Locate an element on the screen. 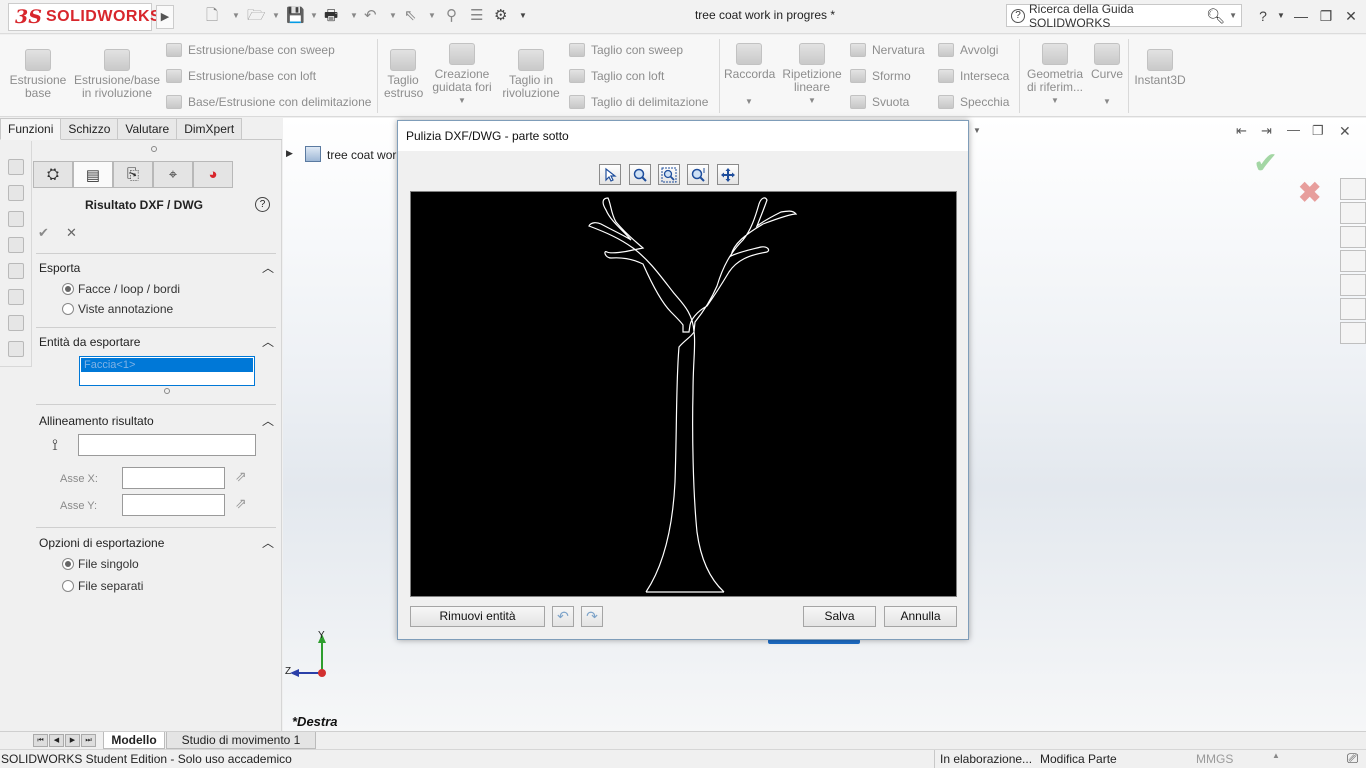 The width and height of the screenshot is (1366, 768). print-icon: 🖶 is located at coordinates (331, 16).